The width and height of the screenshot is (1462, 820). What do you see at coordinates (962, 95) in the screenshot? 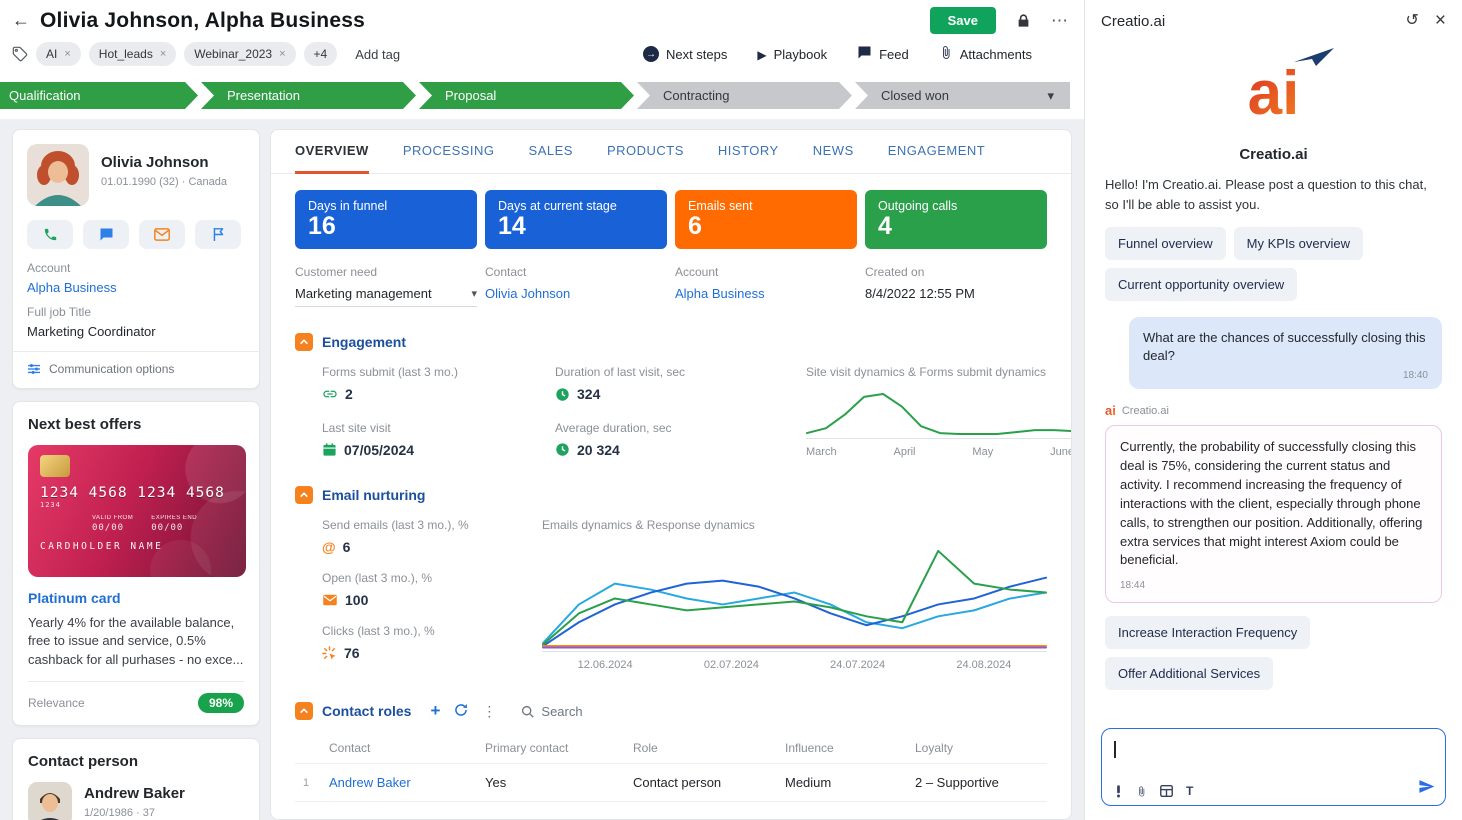
I see `stage-closed-won: Closed won` at bounding box center [962, 95].